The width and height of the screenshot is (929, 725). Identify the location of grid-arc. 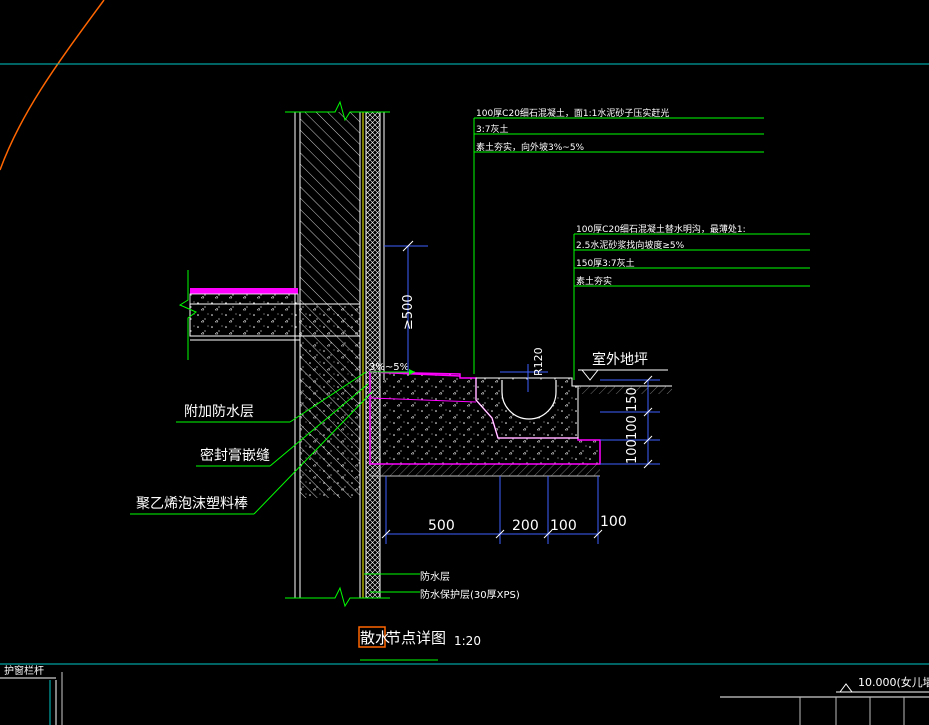
(52, 85).